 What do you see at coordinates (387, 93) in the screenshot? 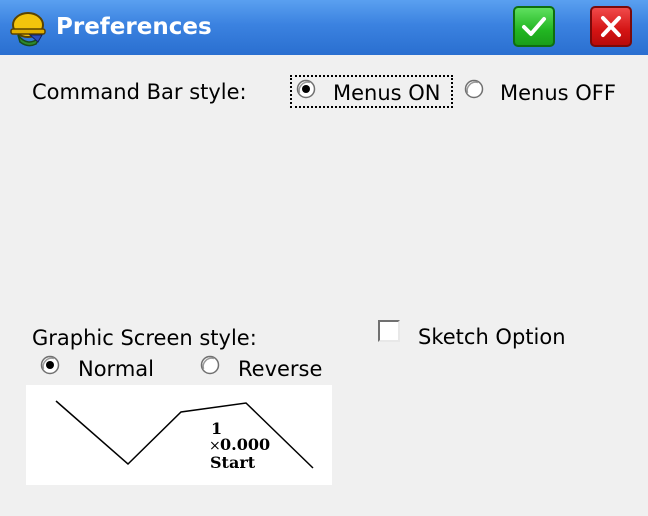
I see `menus-on-label: Menus ON` at bounding box center [387, 93].